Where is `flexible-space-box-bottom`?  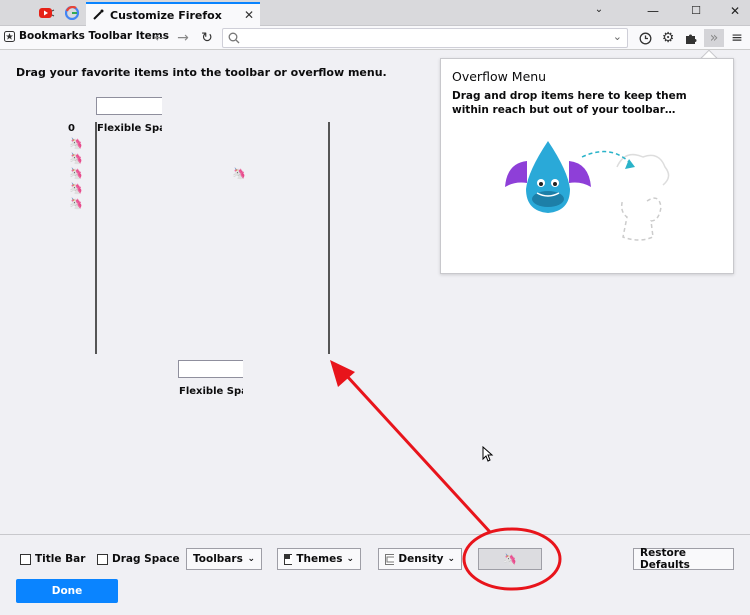 flexible-space-box-bottom is located at coordinates (210, 369).